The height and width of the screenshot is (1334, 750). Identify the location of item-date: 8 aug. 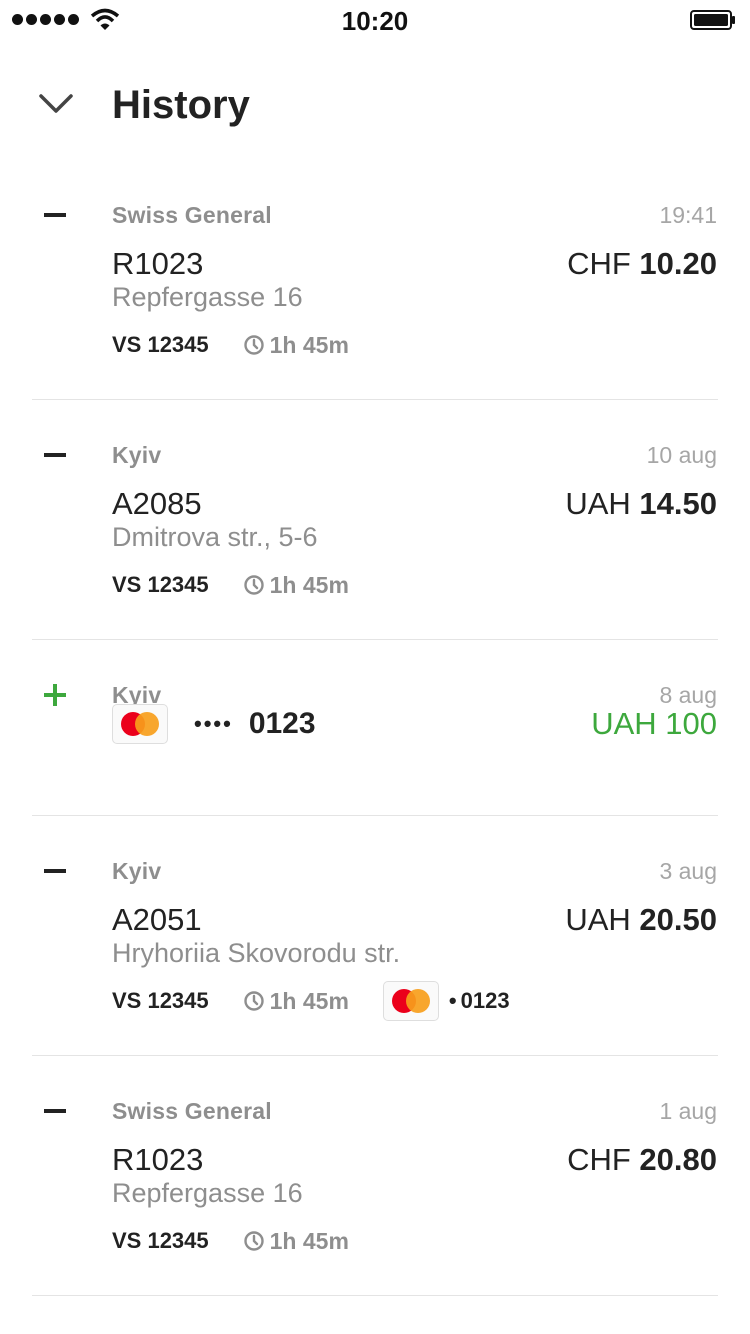
(688, 695).